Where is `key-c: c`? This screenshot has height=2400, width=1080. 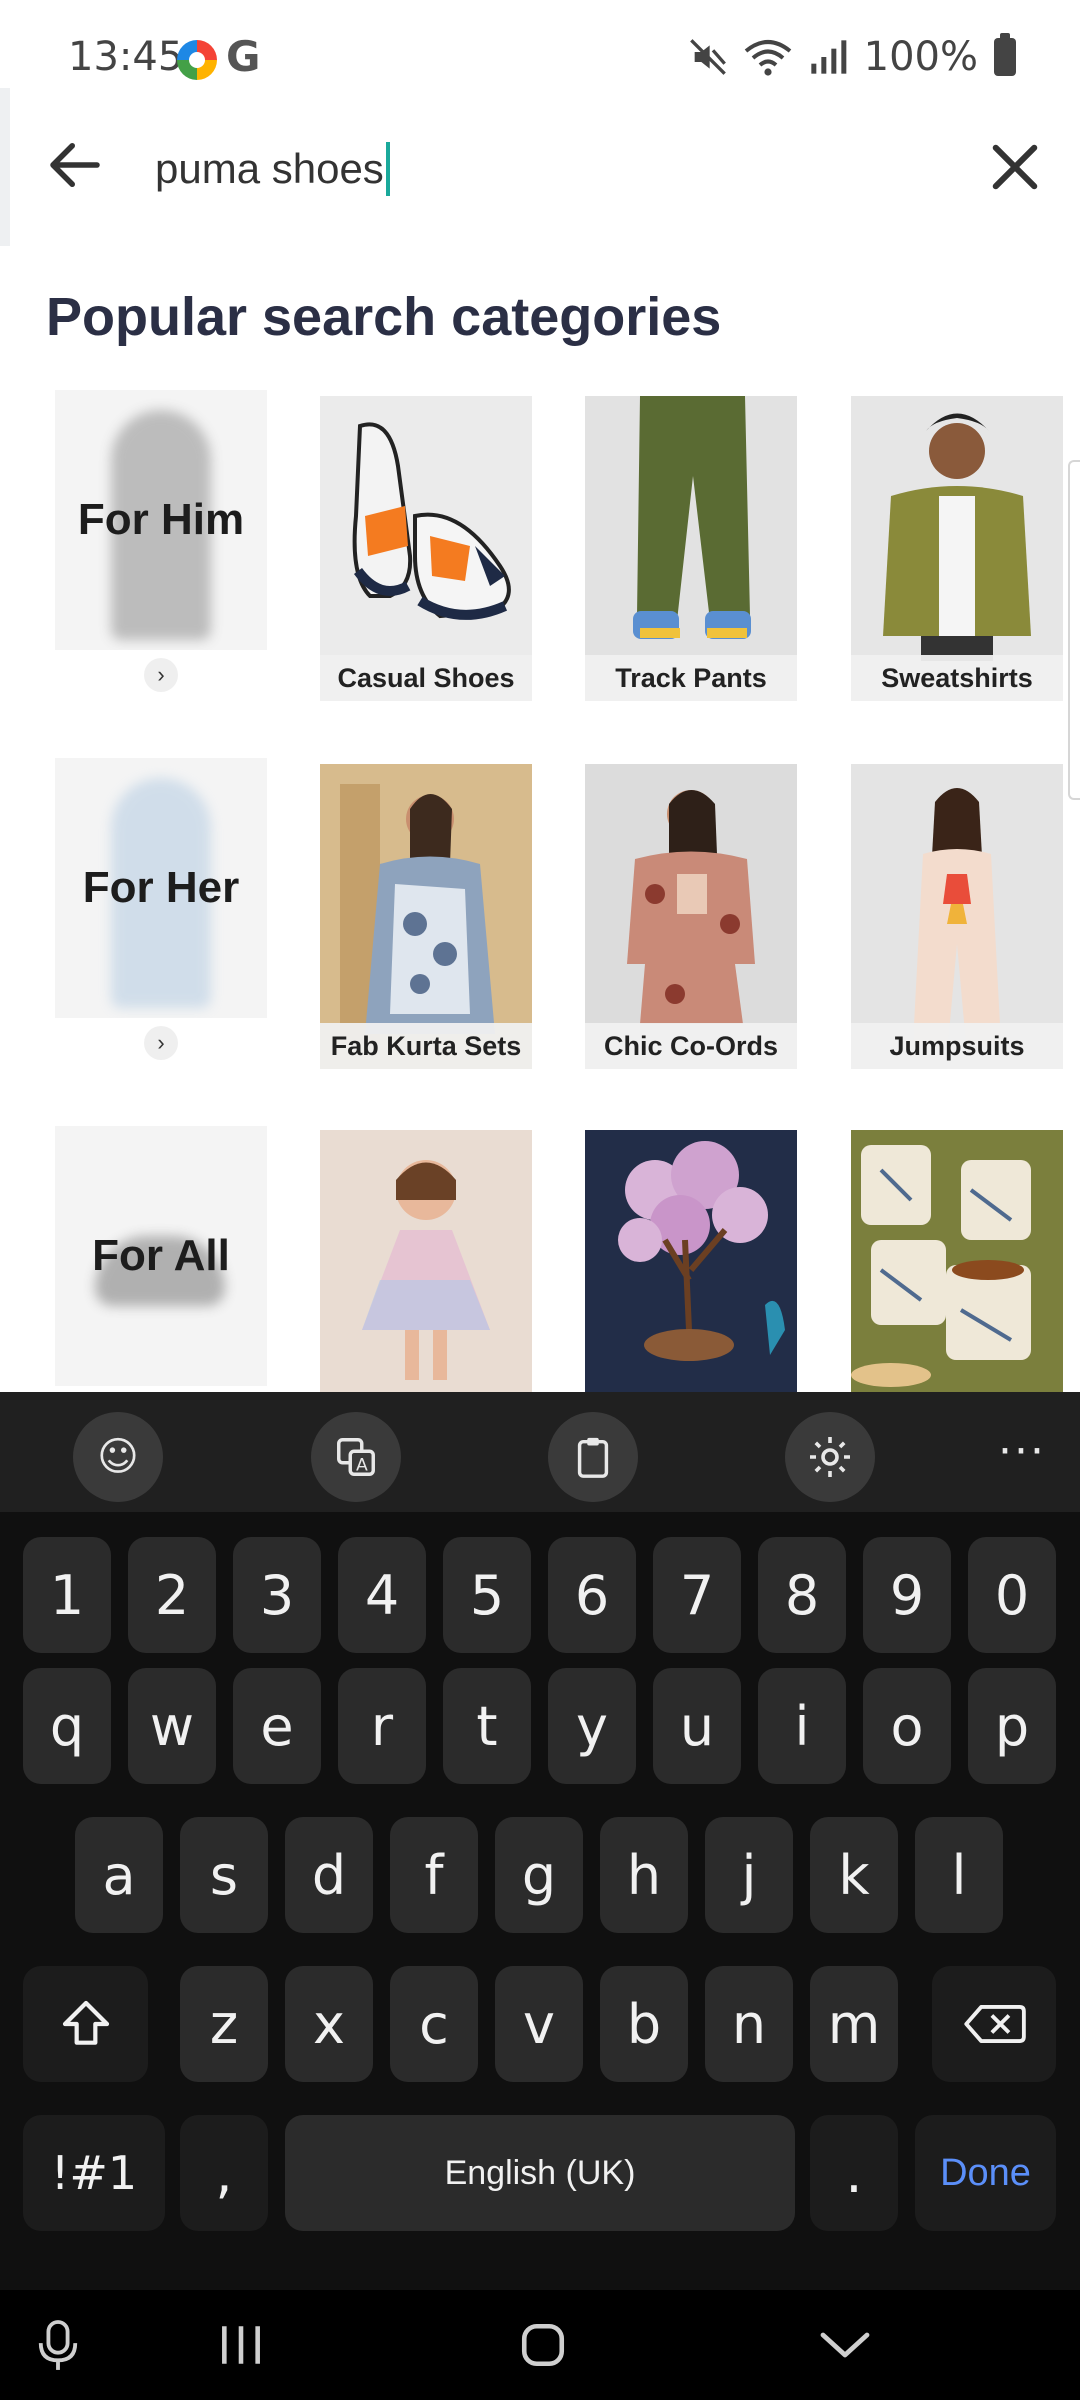
key-c: c is located at coordinates (434, 2024).